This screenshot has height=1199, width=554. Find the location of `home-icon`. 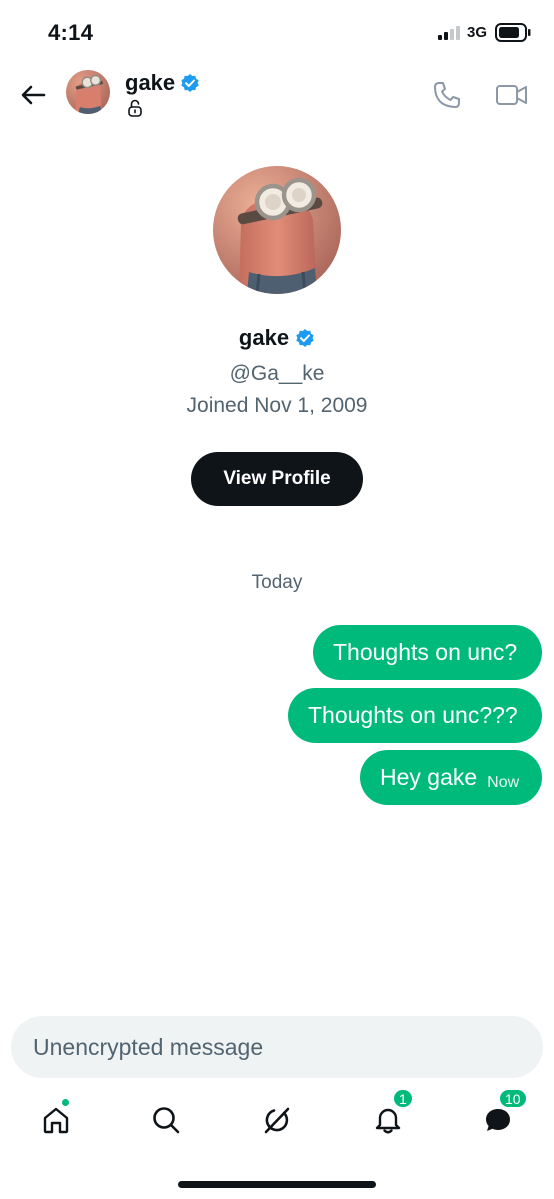

home-icon is located at coordinates (56, 1120).